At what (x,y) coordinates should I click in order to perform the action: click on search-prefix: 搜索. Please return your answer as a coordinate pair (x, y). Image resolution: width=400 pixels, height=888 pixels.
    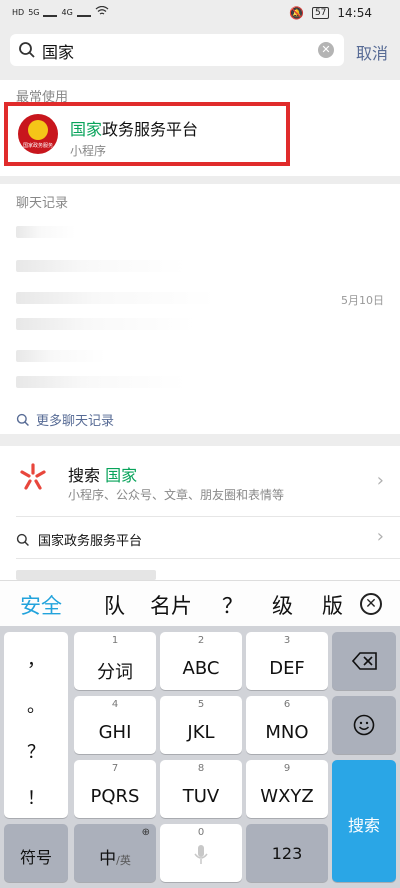
    Looking at the image, I should click on (84, 475).